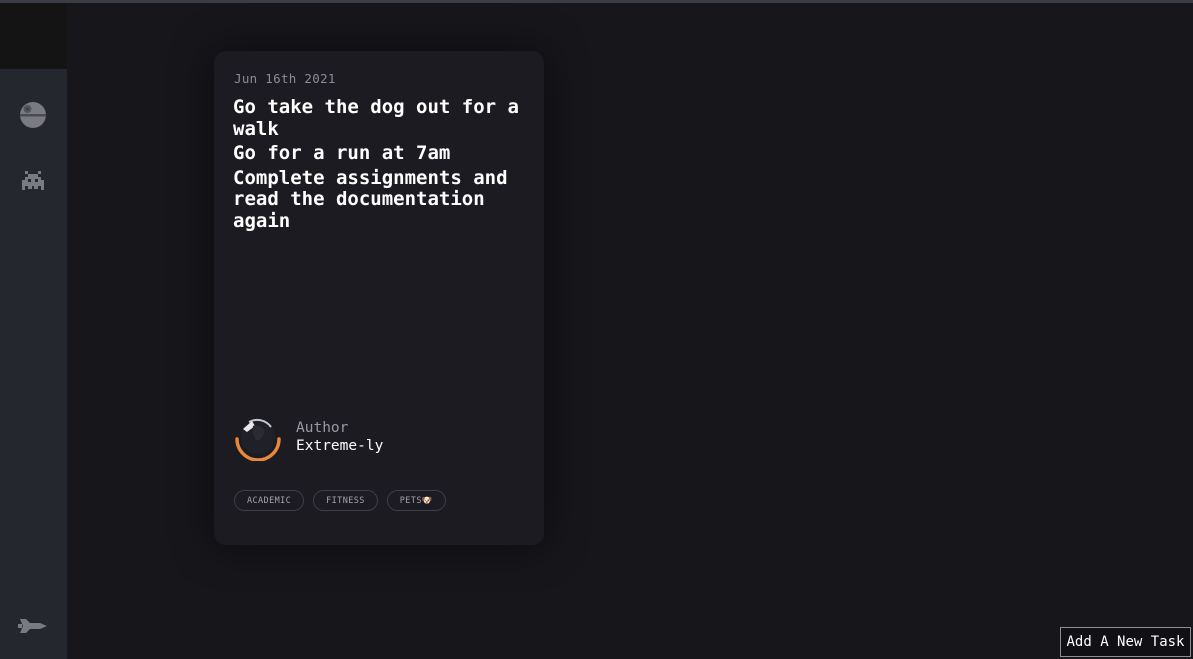  What do you see at coordinates (416, 500) in the screenshot?
I see `tag-pets: PETS🐶` at bounding box center [416, 500].